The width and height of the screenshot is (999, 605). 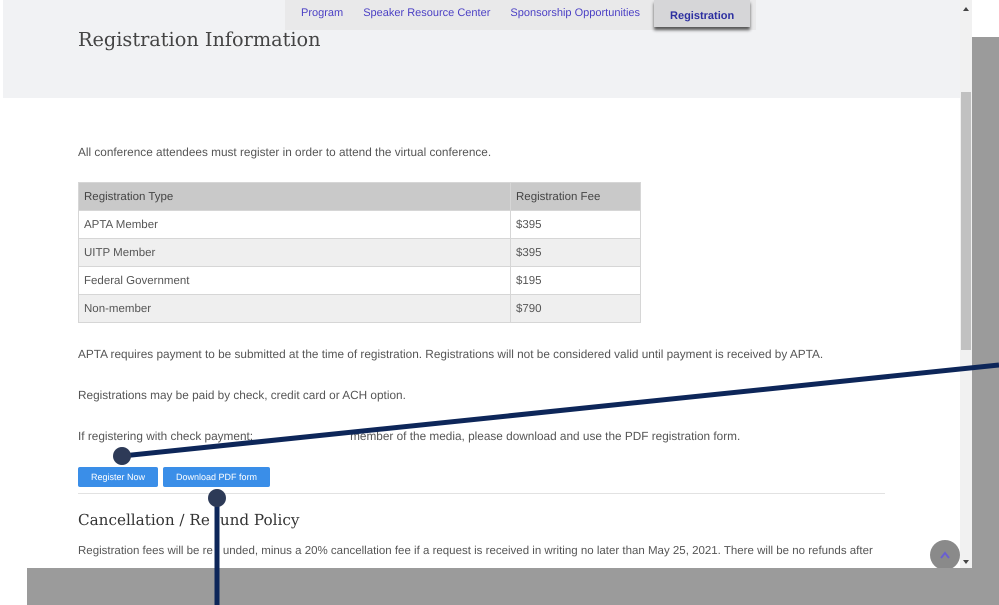 I want to click on section-heading: Cancellation / Re, so click(x=144, y=520).